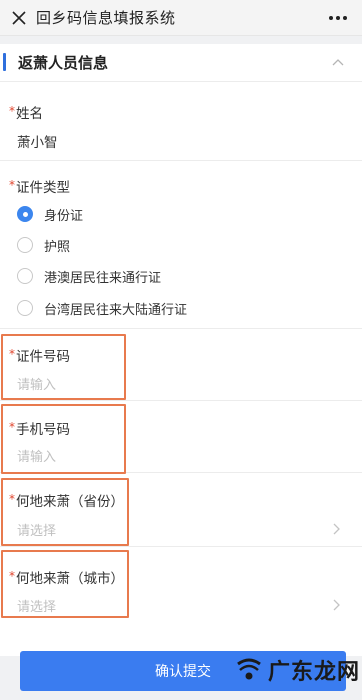  What do you see at coordinates (63, 367) in the screenshot?
I see `highlight-box-id-number` at bounding box center [63, 367].